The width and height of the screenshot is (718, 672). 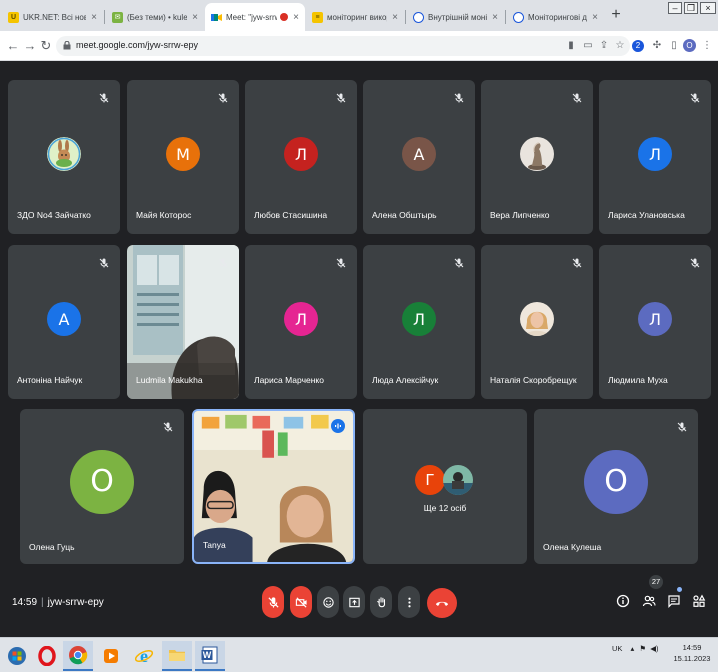 I want to click on volume-icon: ◀), so click(x=654, y=648).